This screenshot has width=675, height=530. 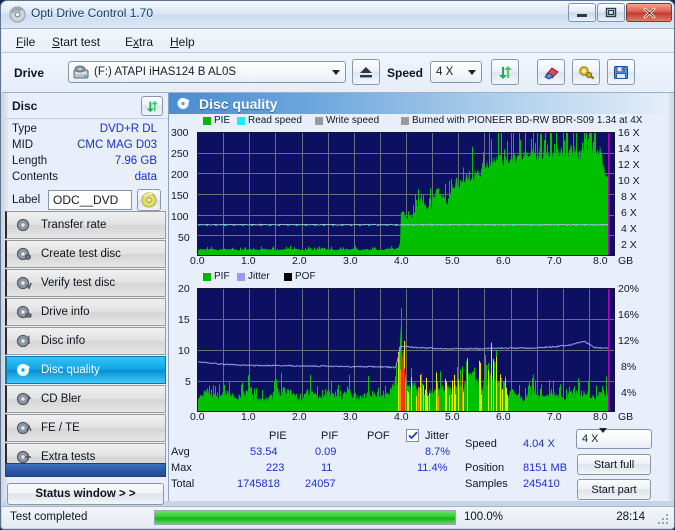 I want to click on stats-total-pie: 1745818, so click(x=258, y=484).